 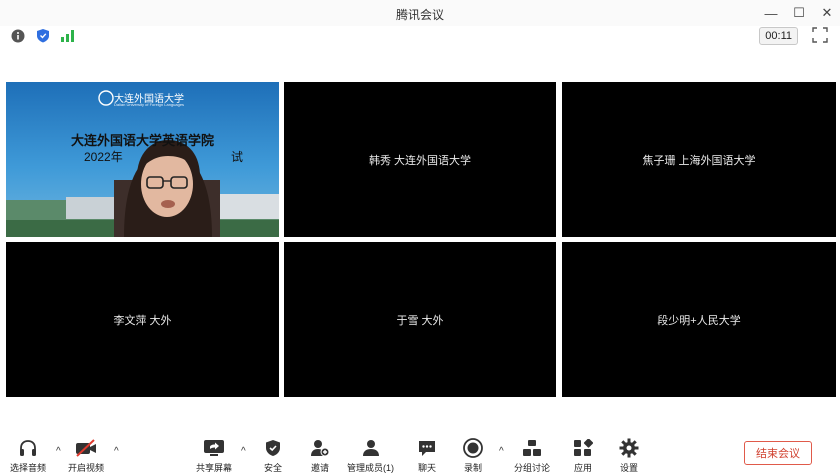 What do you see at coordinates (371, 448) in the screenshot?
I see `members-icon` at bounding box center [371, 448].